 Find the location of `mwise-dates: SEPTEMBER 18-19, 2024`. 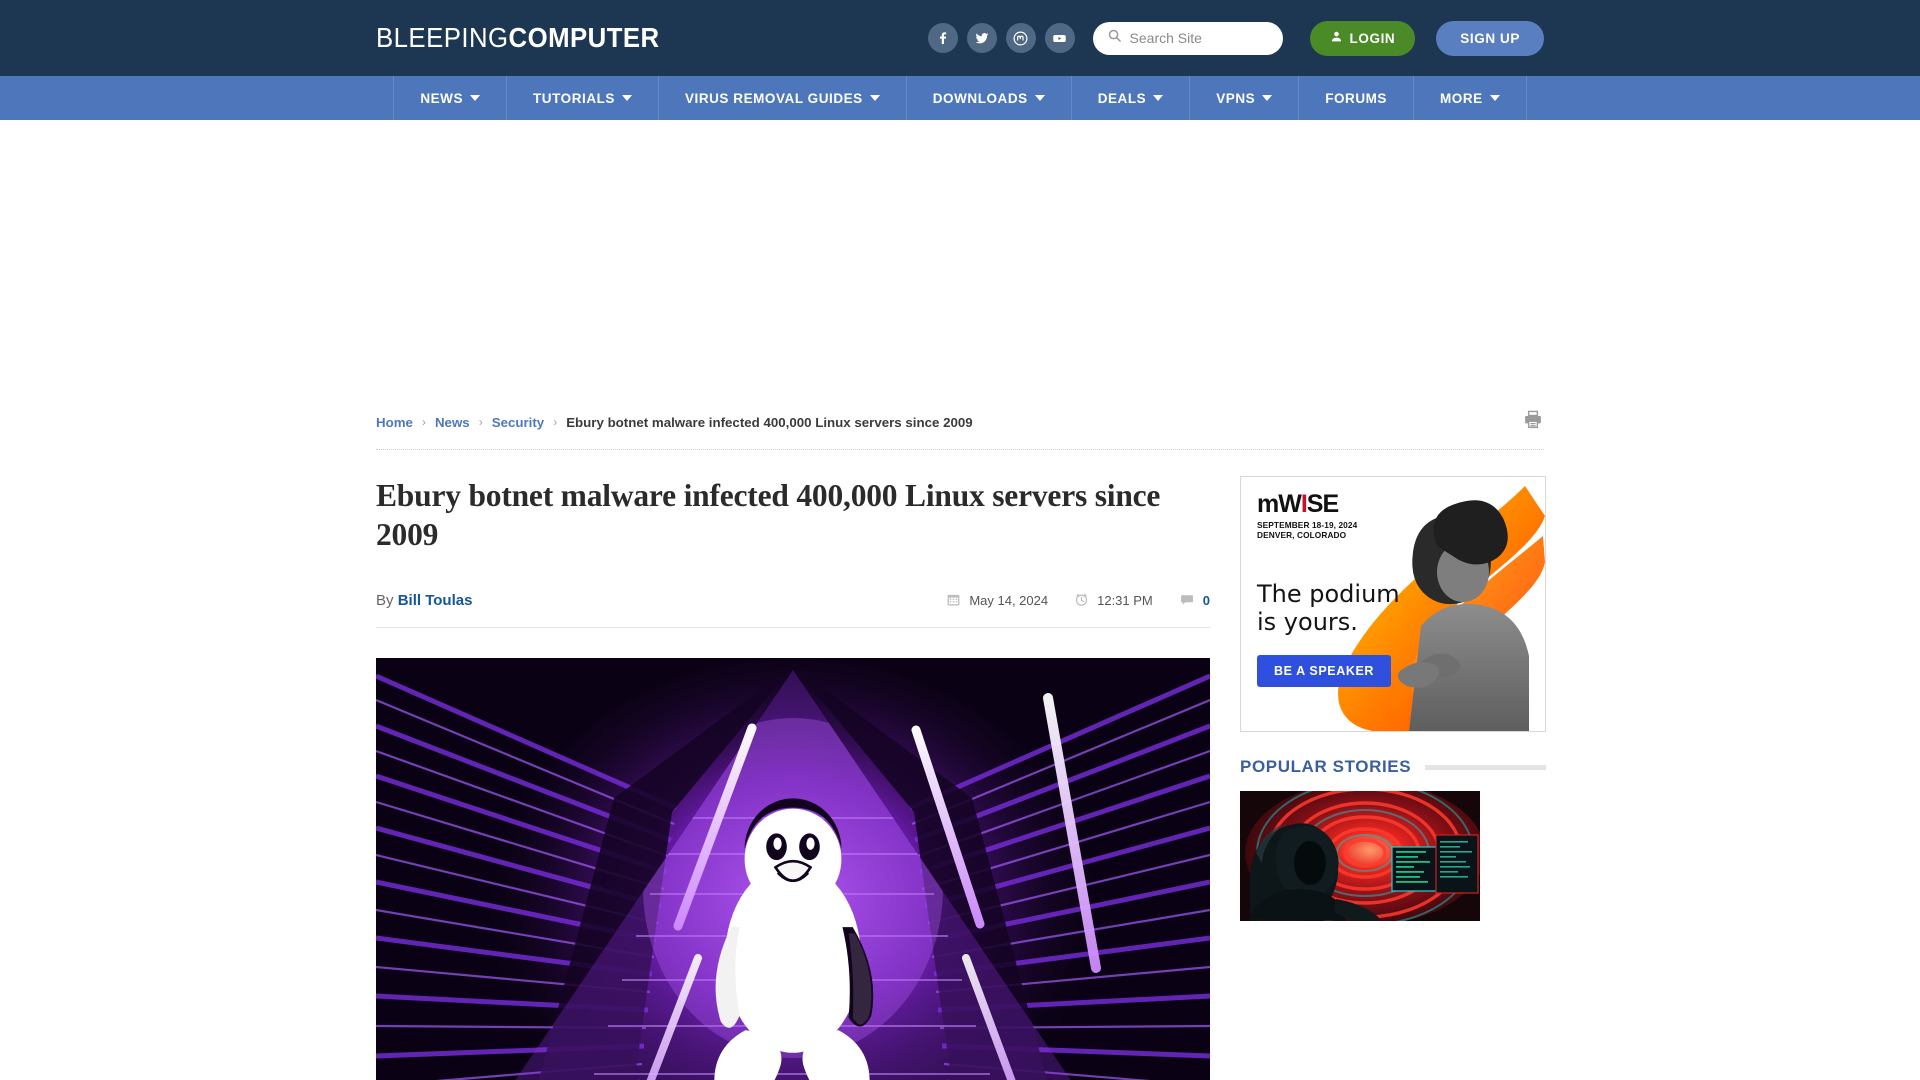

mwise-dates: SEPTEMBER 18-19, 2024 is located at coordinates (1307, 525).